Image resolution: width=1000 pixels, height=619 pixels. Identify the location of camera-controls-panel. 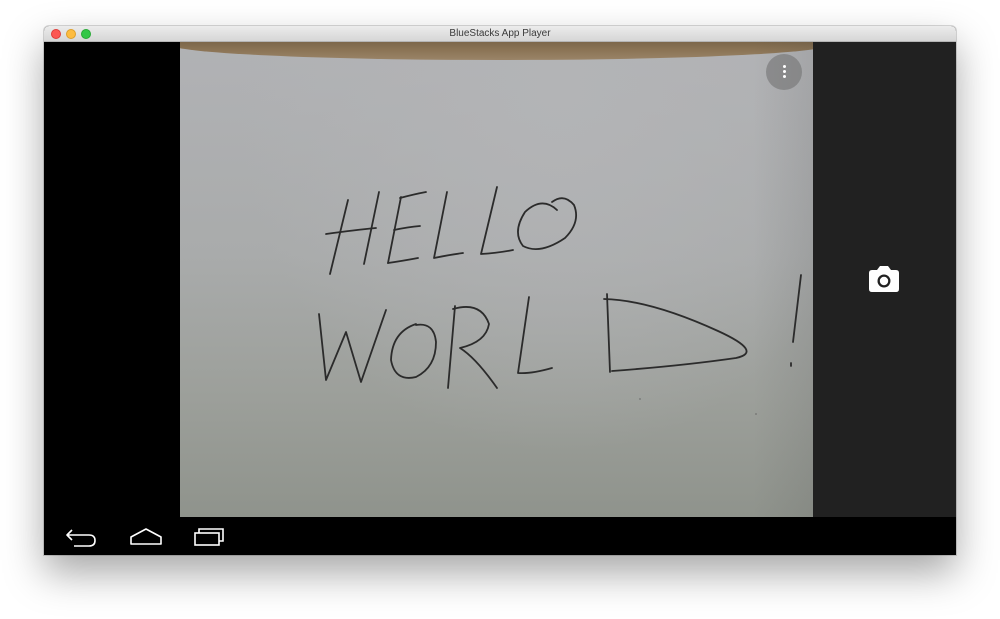
(884, 279).